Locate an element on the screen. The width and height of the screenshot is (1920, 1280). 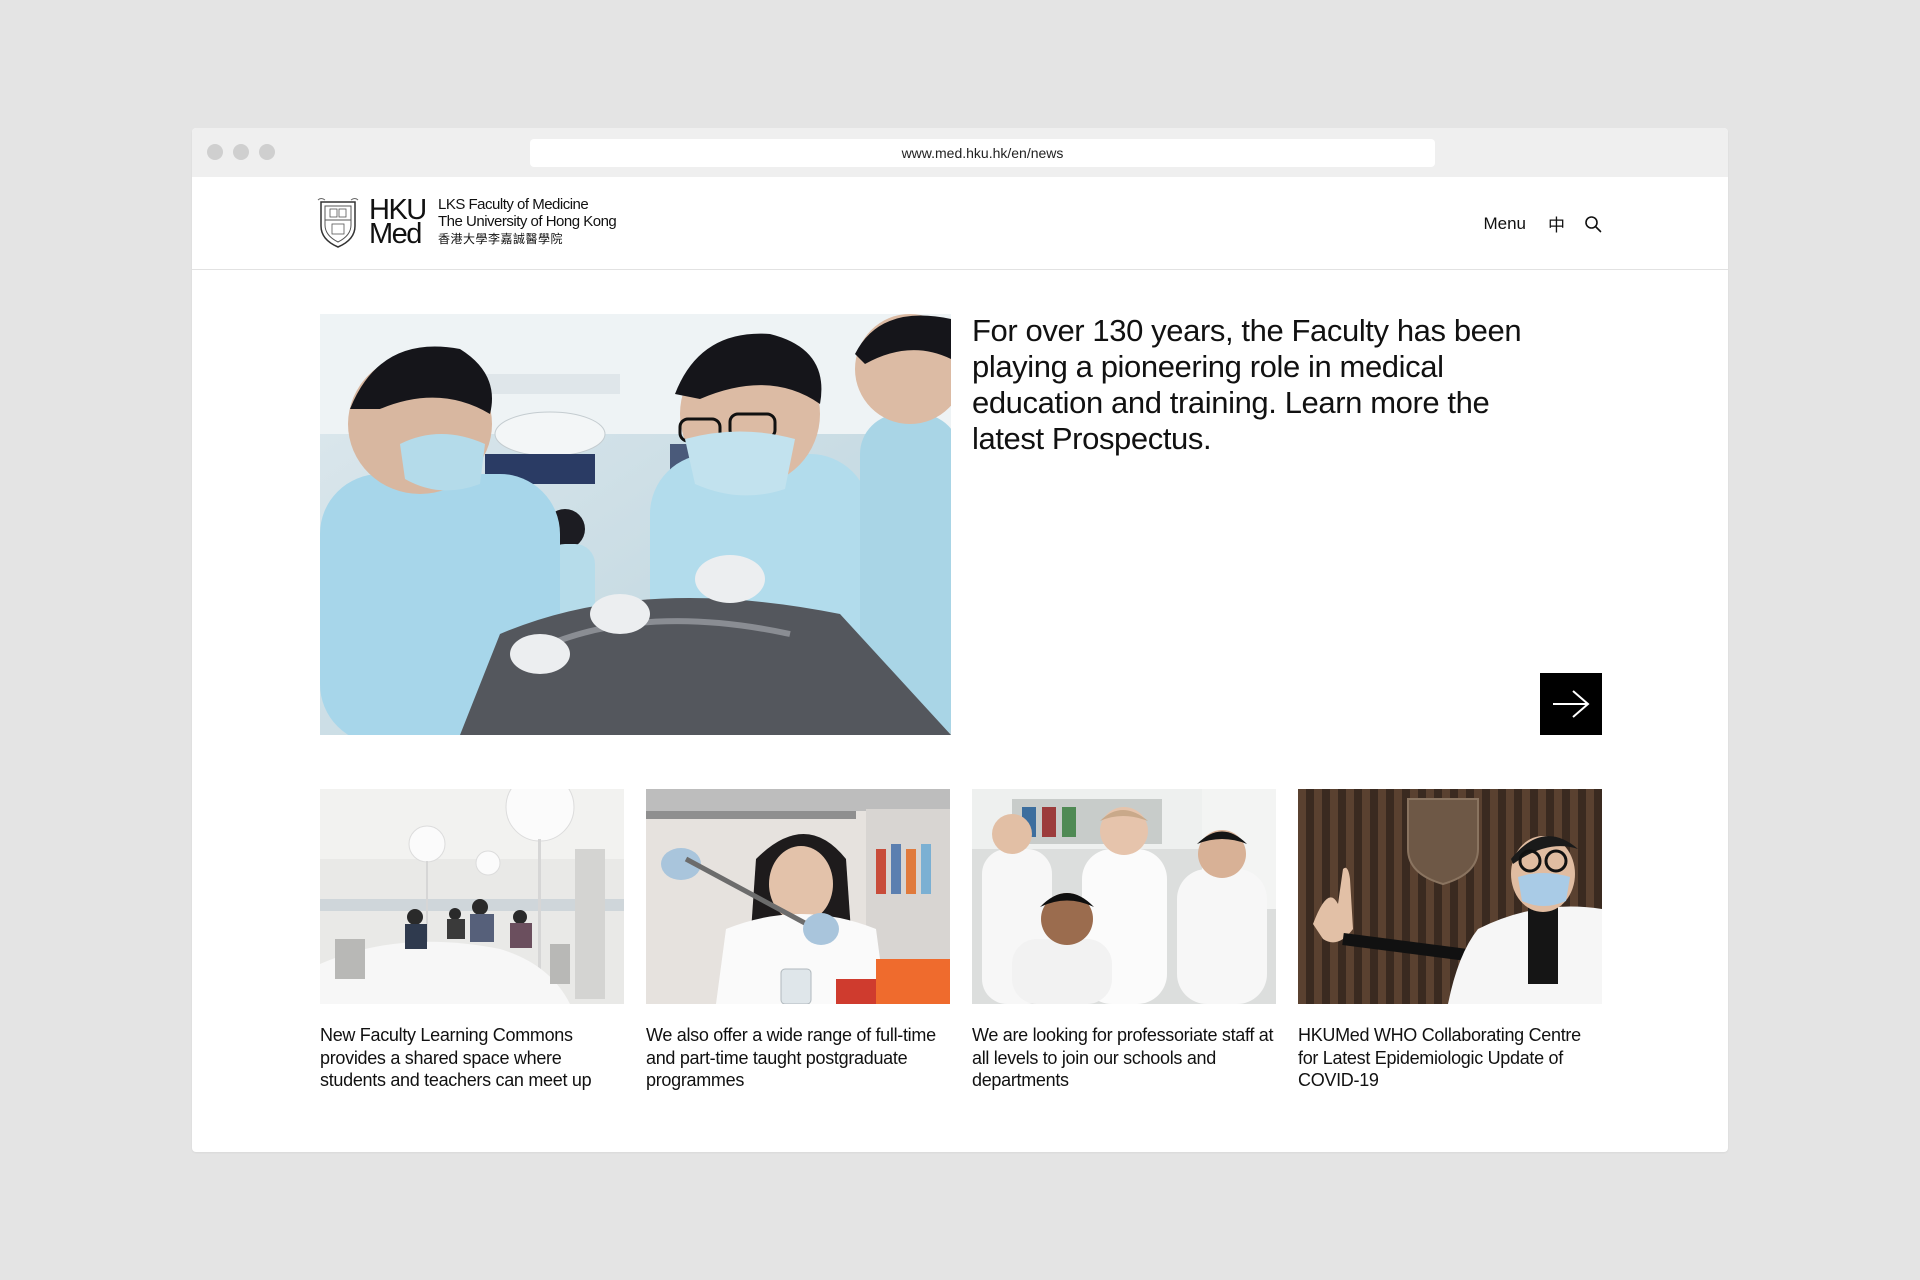
search-icon is located at coordinates (1593, 224).